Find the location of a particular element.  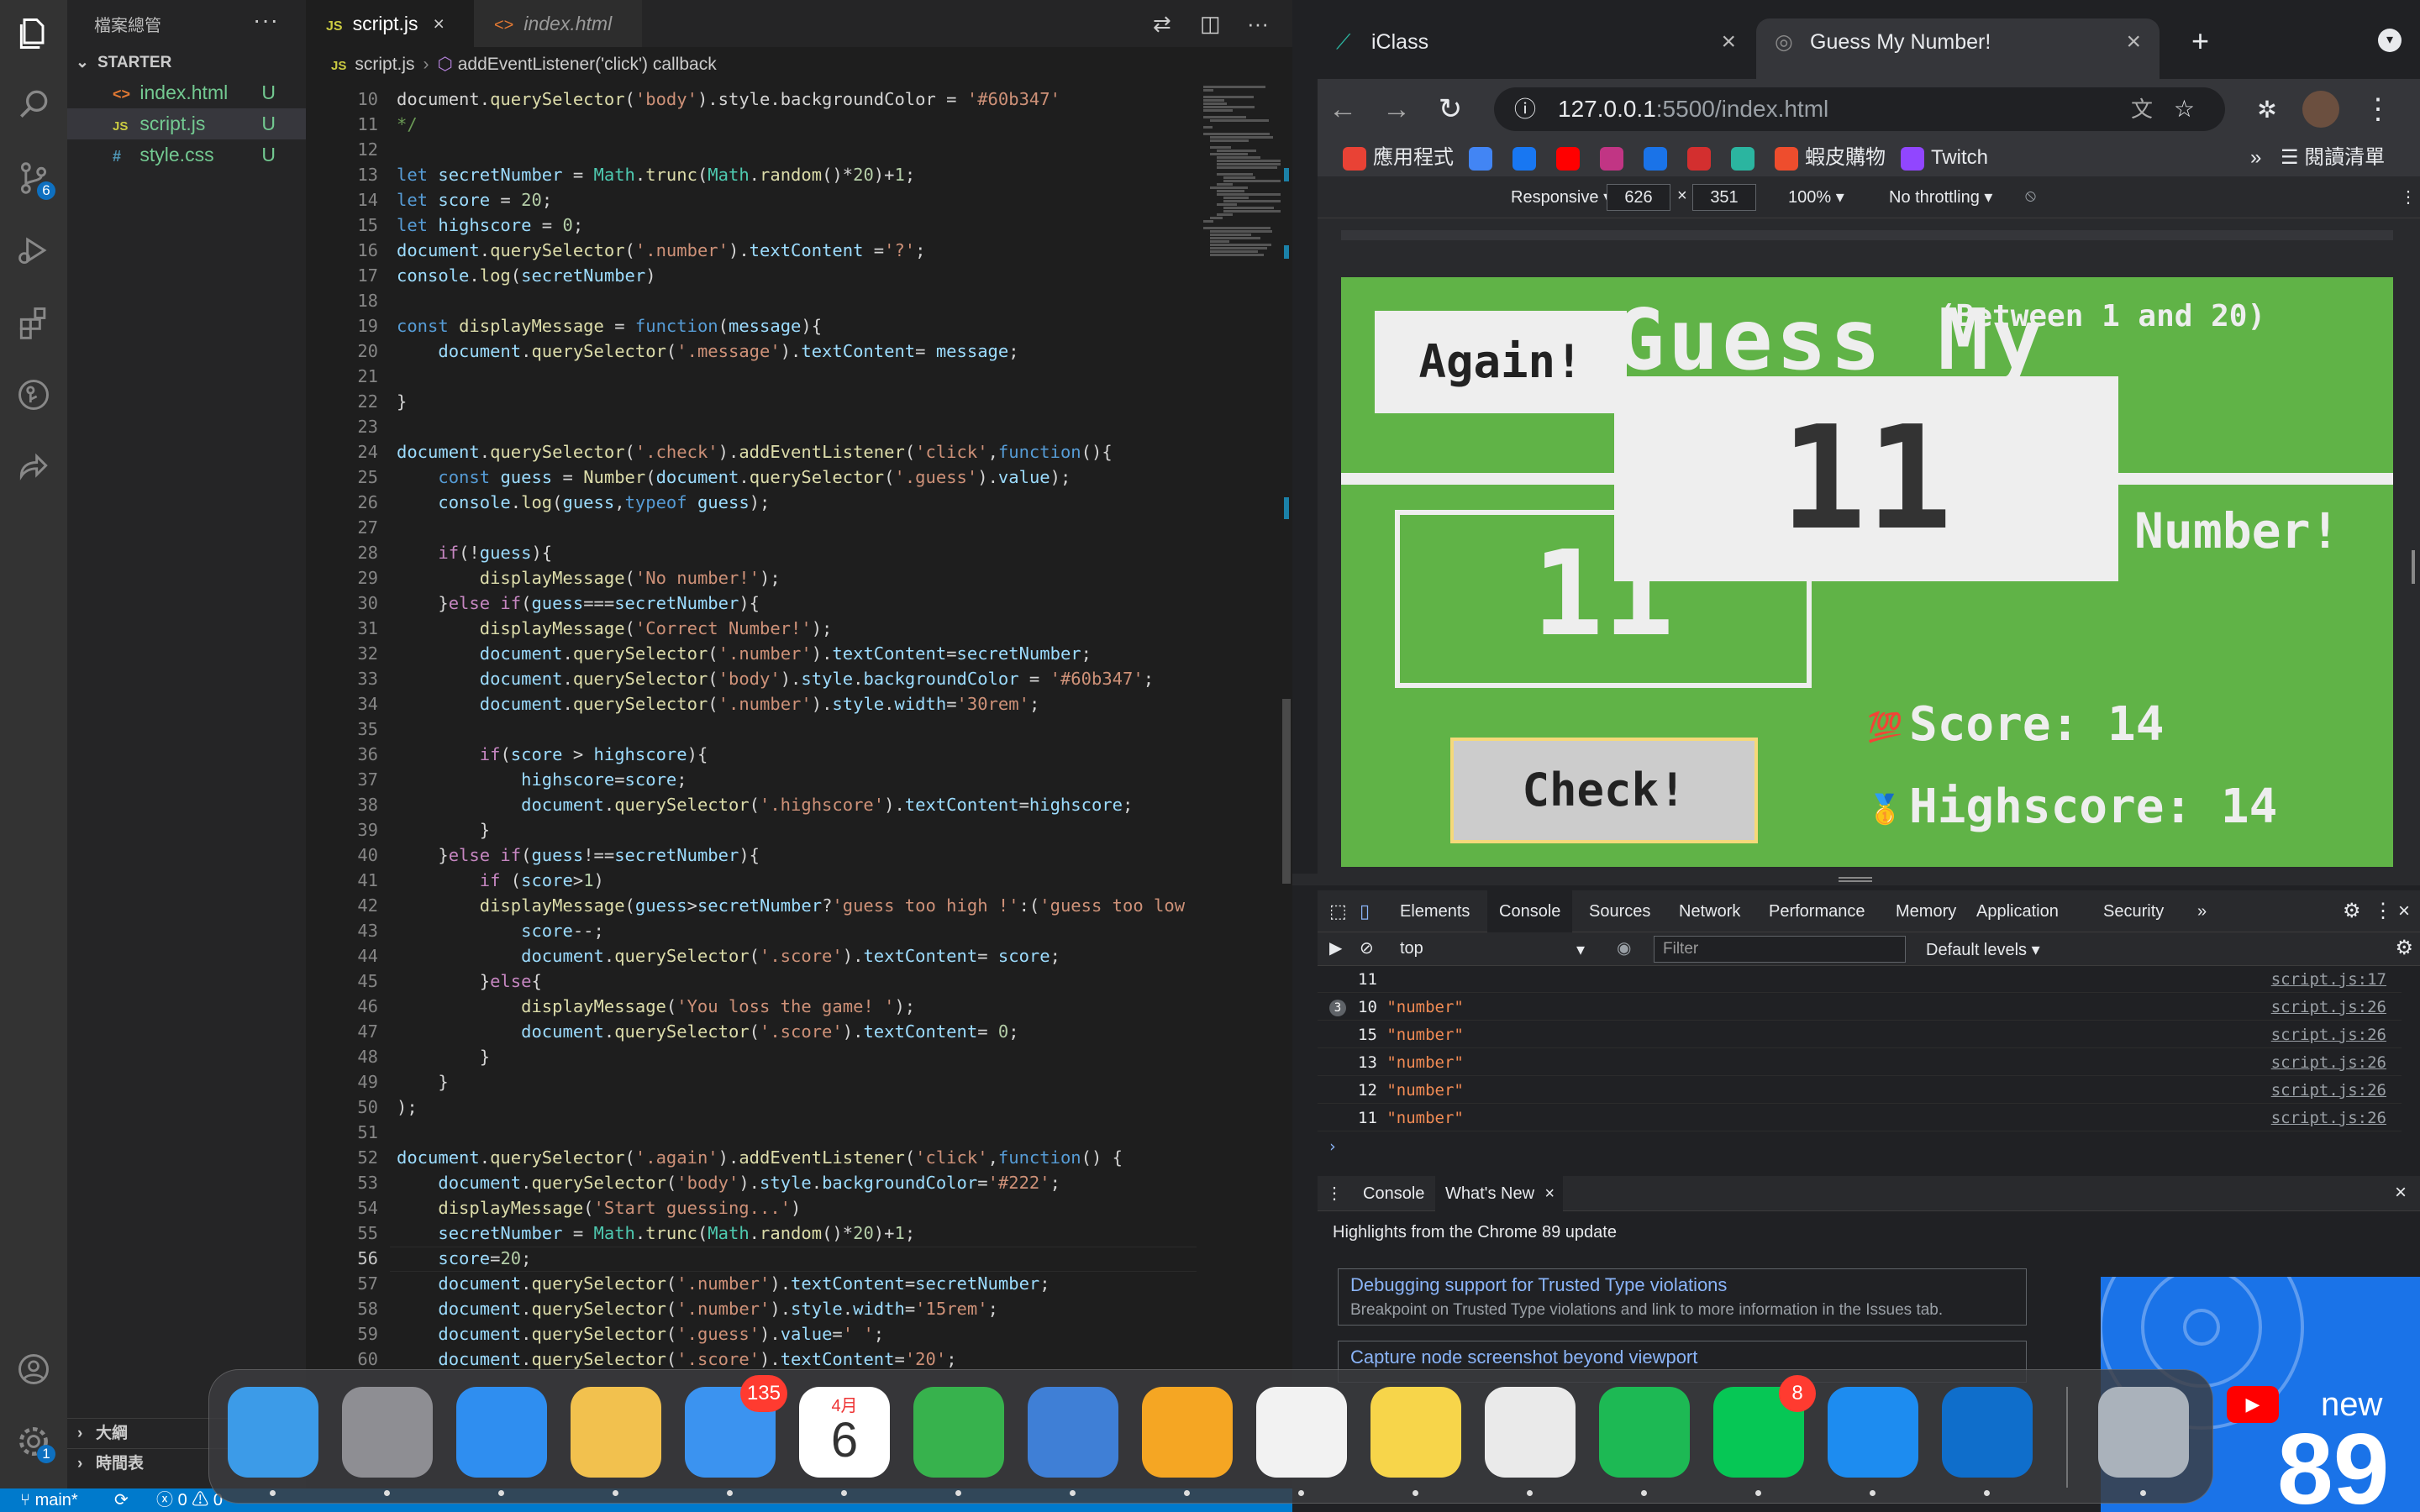

branch-indicator: ⑂ main* is located at coordinates (49, 1500).